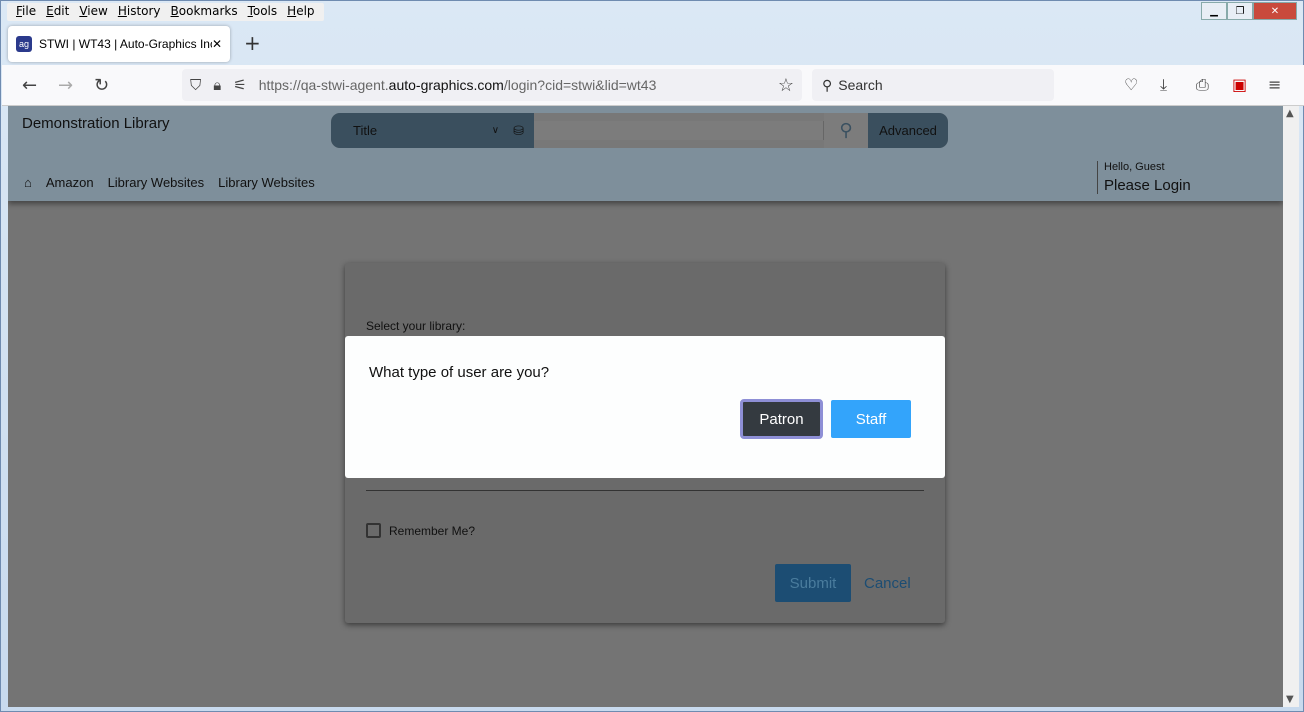  What do you see at coordinates (266, 182) in the screenshot?
I see `nav-link-library-websites-2: Library Websites` at bounding box center [266, 182].